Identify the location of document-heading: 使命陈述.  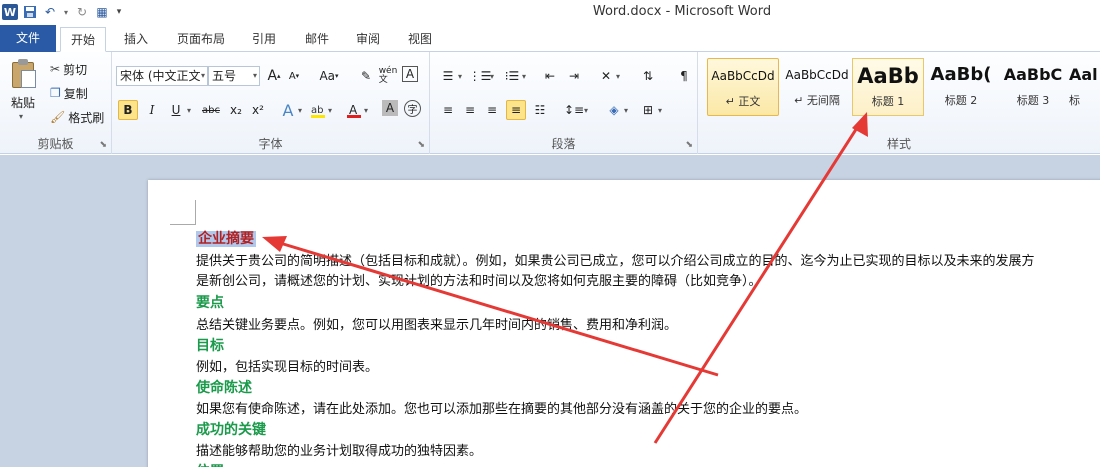
(224, 387).